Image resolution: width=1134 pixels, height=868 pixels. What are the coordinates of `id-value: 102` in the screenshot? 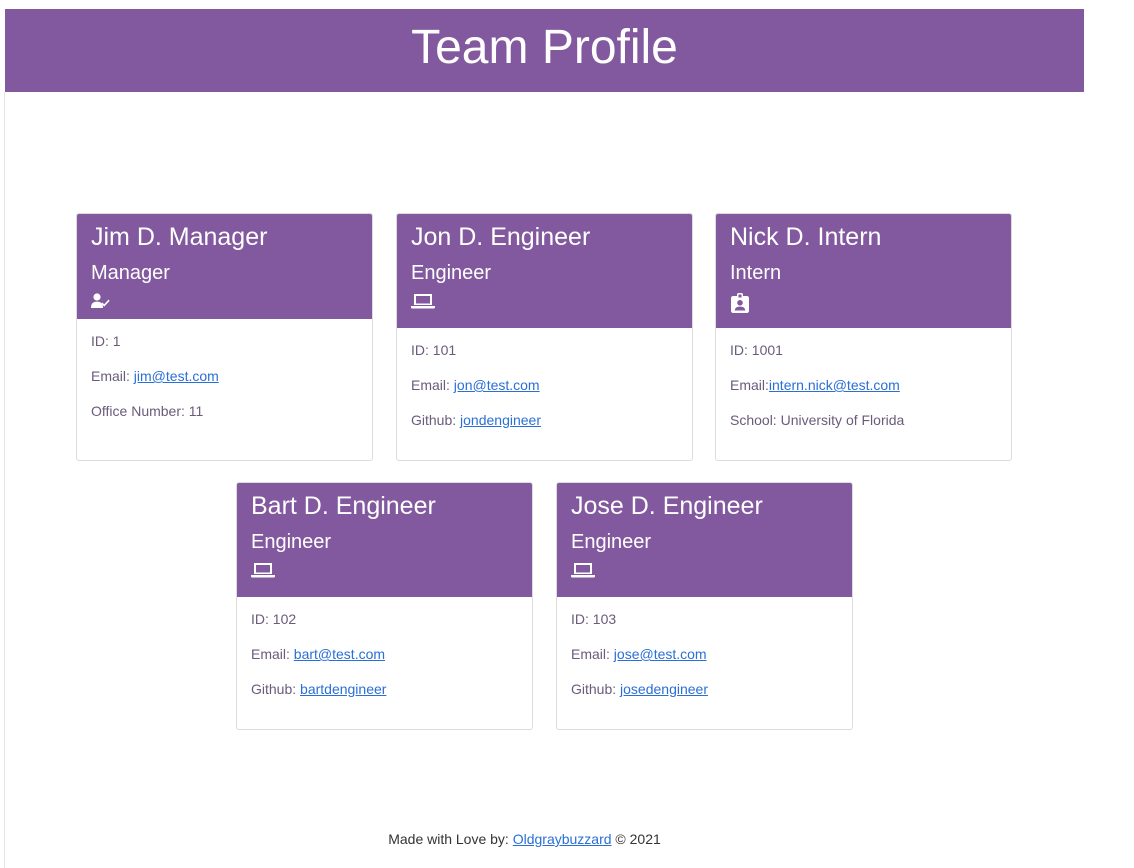 It's located at (284, 619).